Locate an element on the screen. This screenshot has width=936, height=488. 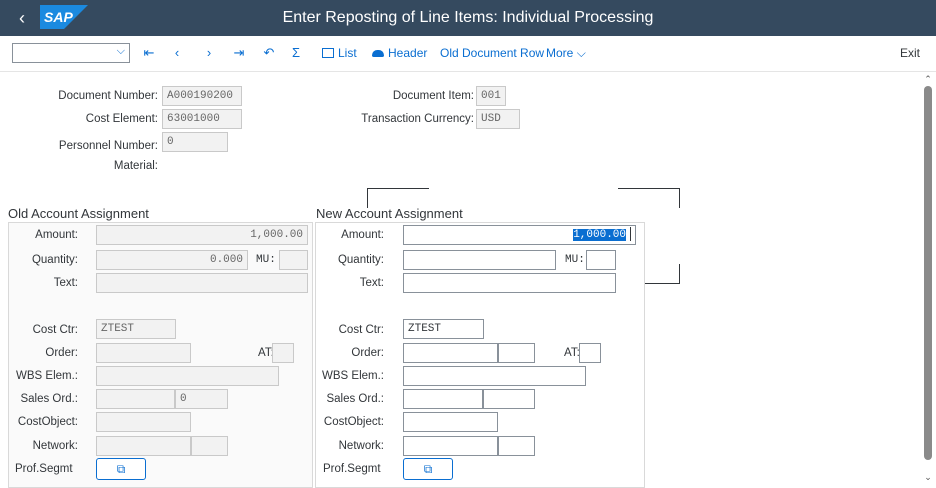
new-text-label: Text: is located at coordinates (371, 283).